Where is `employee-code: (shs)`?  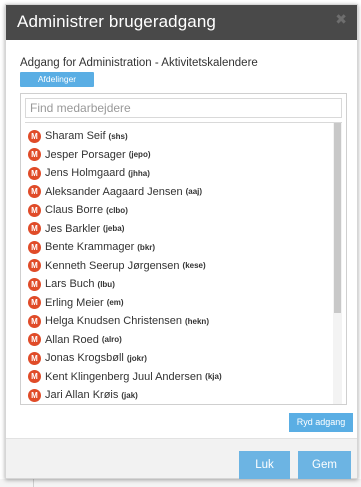
employee-code: (shs) is located at coordinates (118, 136).